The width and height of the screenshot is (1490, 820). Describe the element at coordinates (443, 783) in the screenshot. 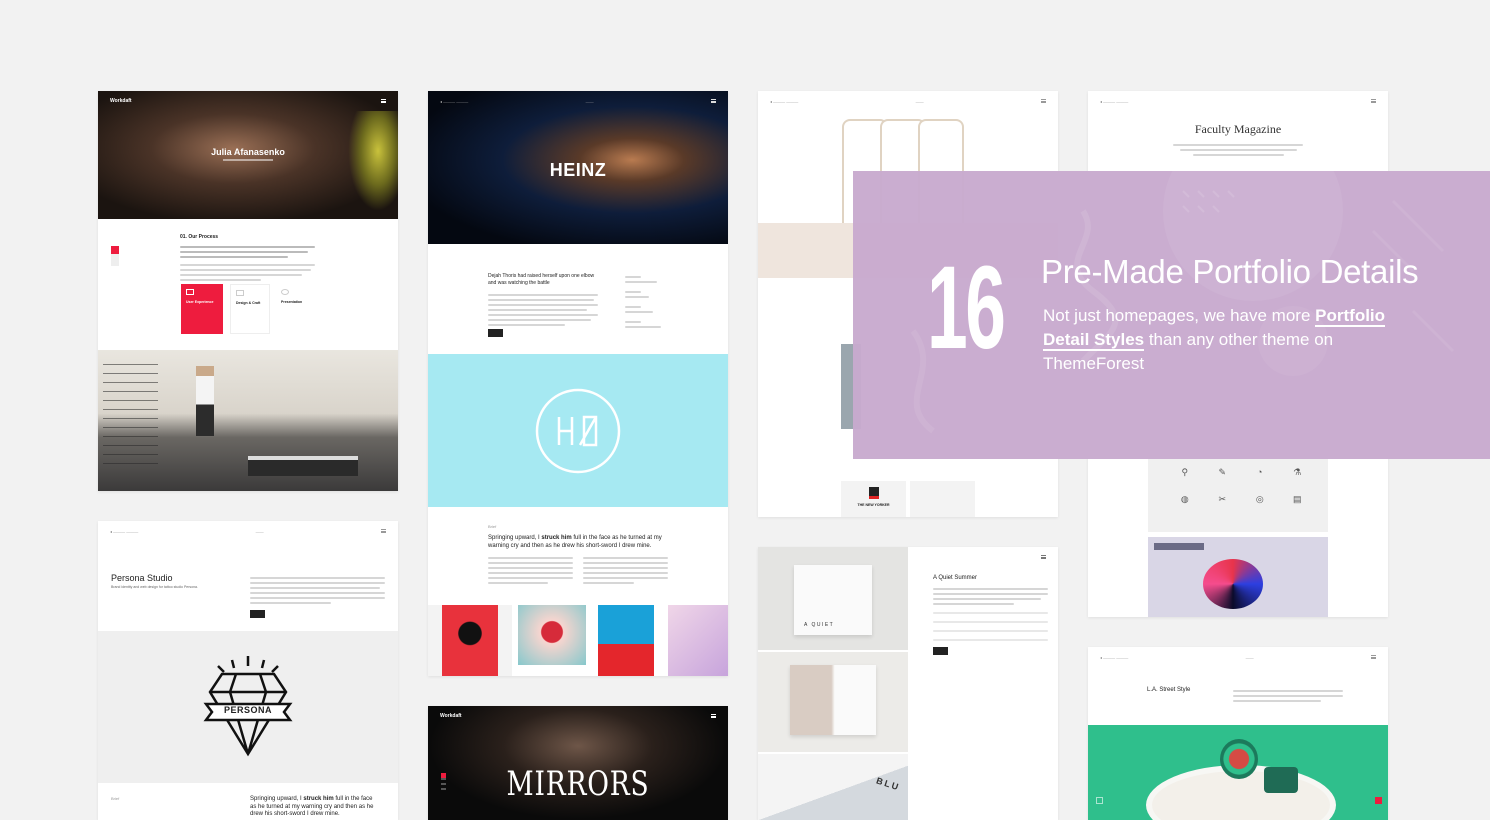

I see `social-bar` at that location.